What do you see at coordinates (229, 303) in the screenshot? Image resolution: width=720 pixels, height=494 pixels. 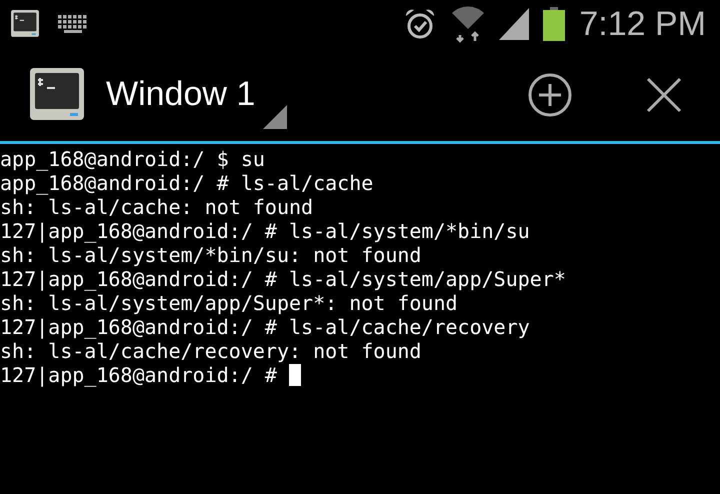 I see `terminal-line: sh: ls-al/system/app/Super*: not found` at bounding box center [229, 303].